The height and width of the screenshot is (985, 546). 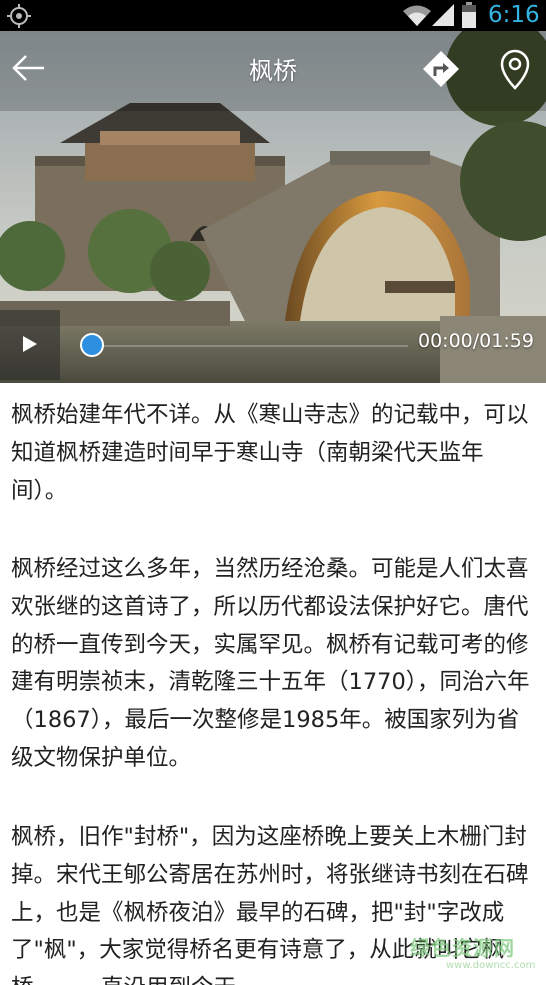 I want to click on status-time: 6:16, so click(x=514, y=15).